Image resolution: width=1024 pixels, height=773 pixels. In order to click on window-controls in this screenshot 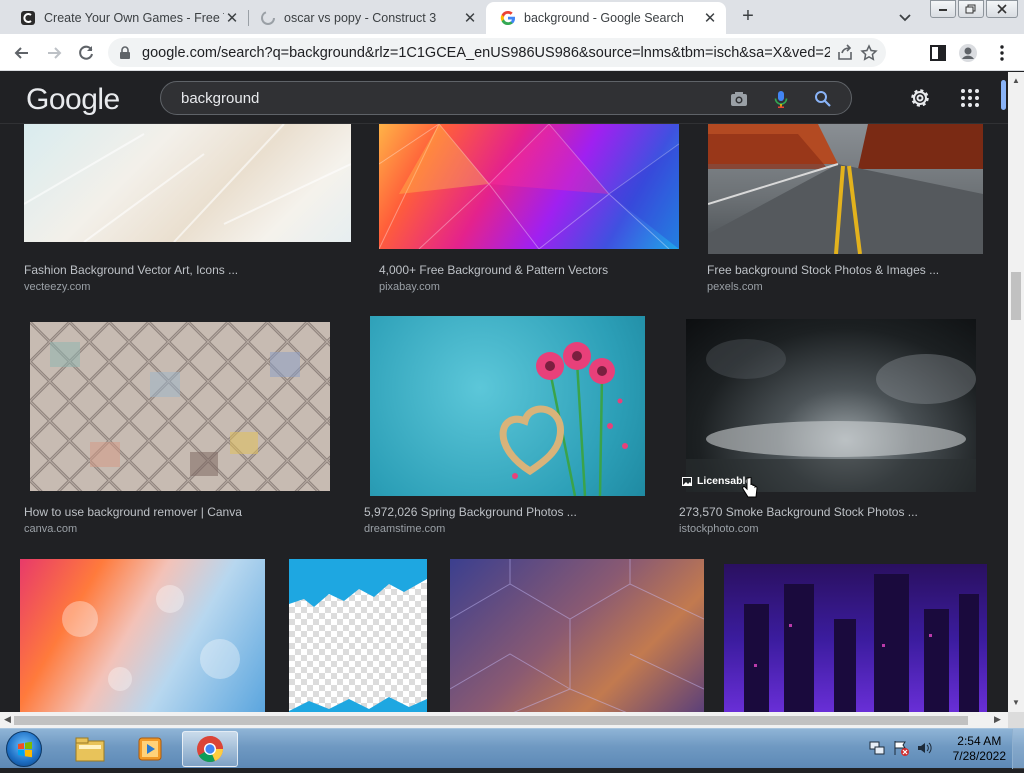, I will do `click(973, 9)`.